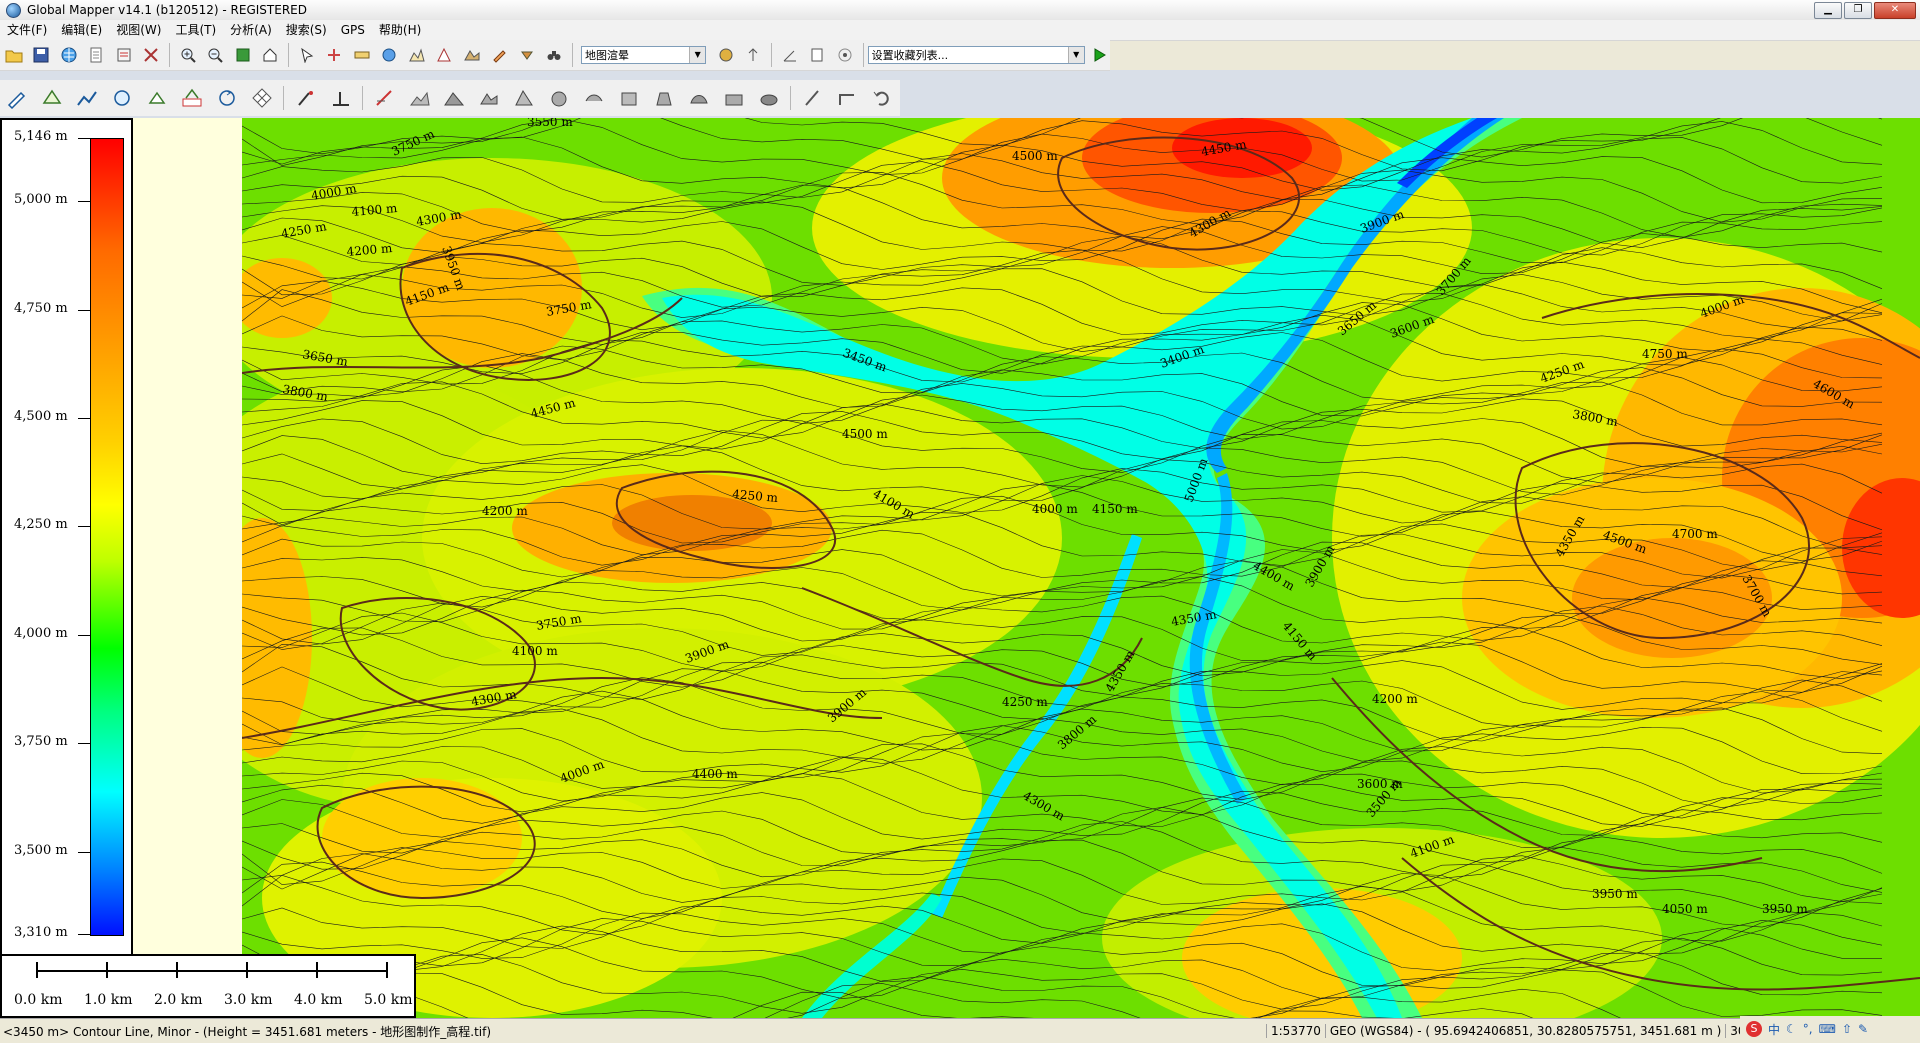  Describe the element at coordinates (1100, 55) in the screenshot. I see `run-play-icon` at that location.